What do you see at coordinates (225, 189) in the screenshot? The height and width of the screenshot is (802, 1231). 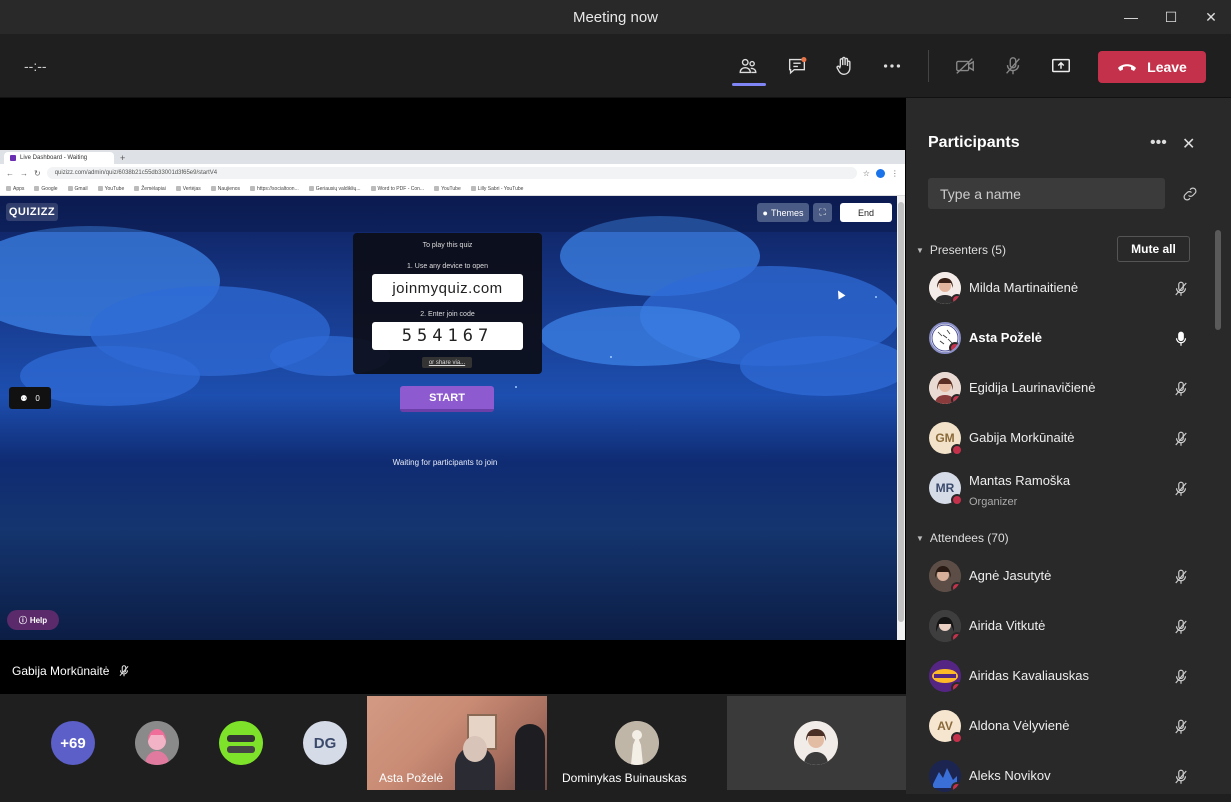 I see `bookmark: Naujienos` at bounding box center [225, 189].